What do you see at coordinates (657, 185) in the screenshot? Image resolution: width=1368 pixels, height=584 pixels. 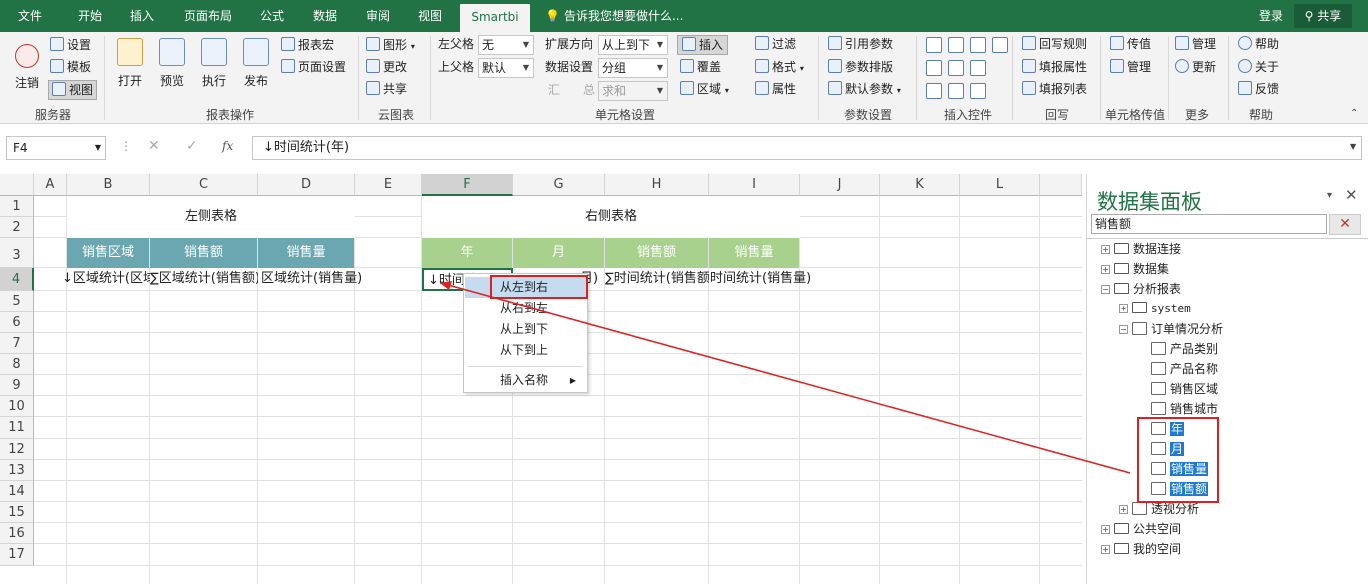 I see `col-header-h: H` at bounding box center [657, 185].